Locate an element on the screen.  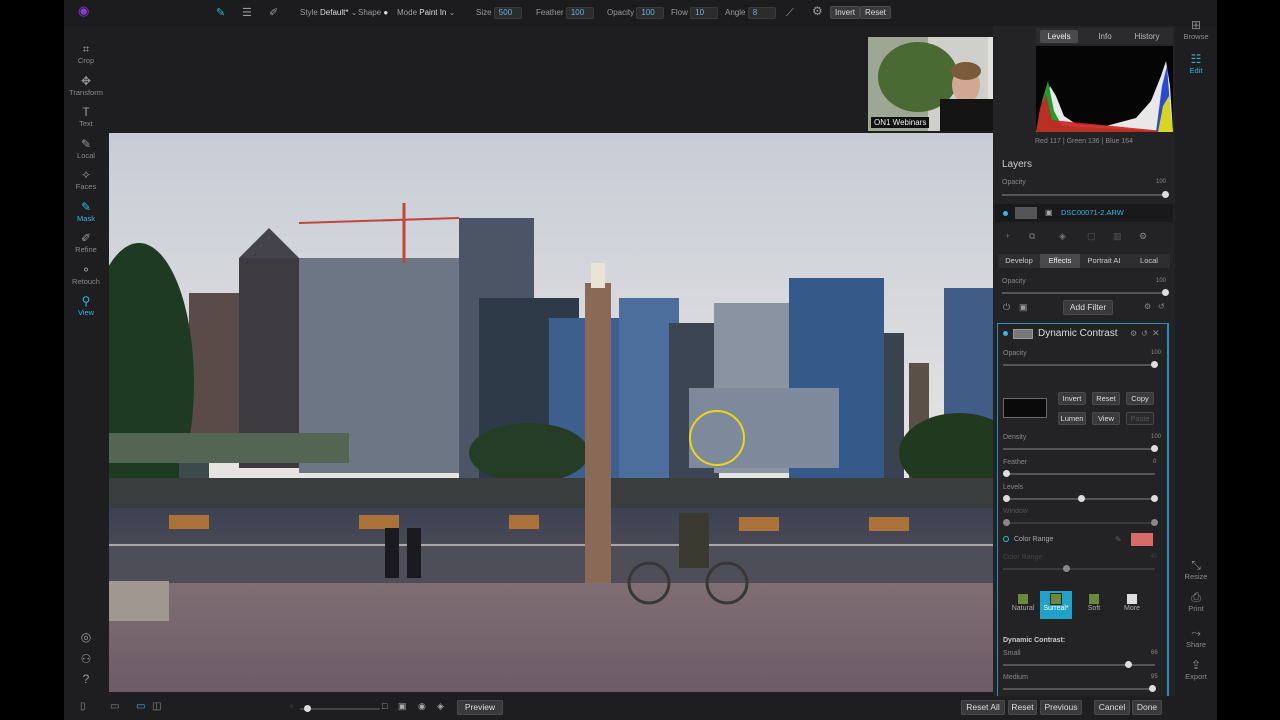
gear-icon: ⚙ is located at coordinates (817, 11).